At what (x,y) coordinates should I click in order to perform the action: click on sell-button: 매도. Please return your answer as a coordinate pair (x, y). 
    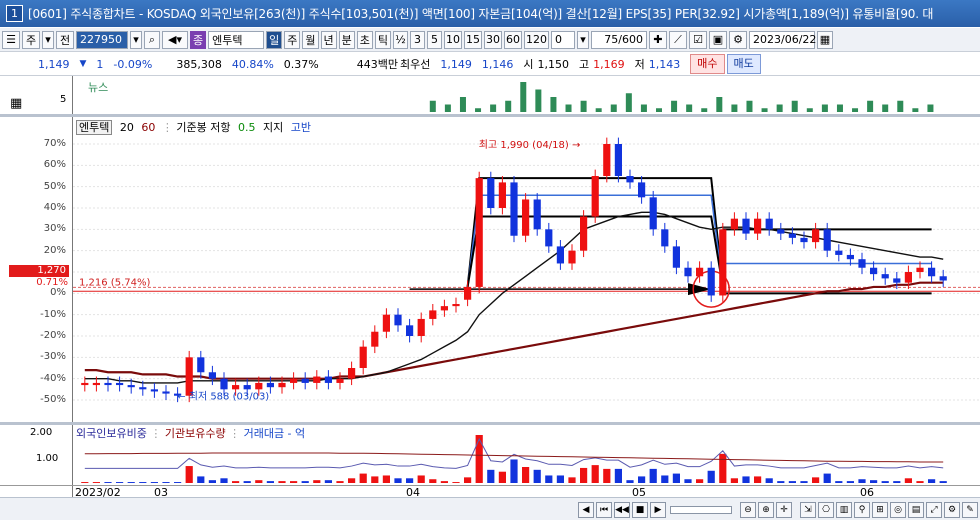
    Looking at the image, I should click on (743, 64).